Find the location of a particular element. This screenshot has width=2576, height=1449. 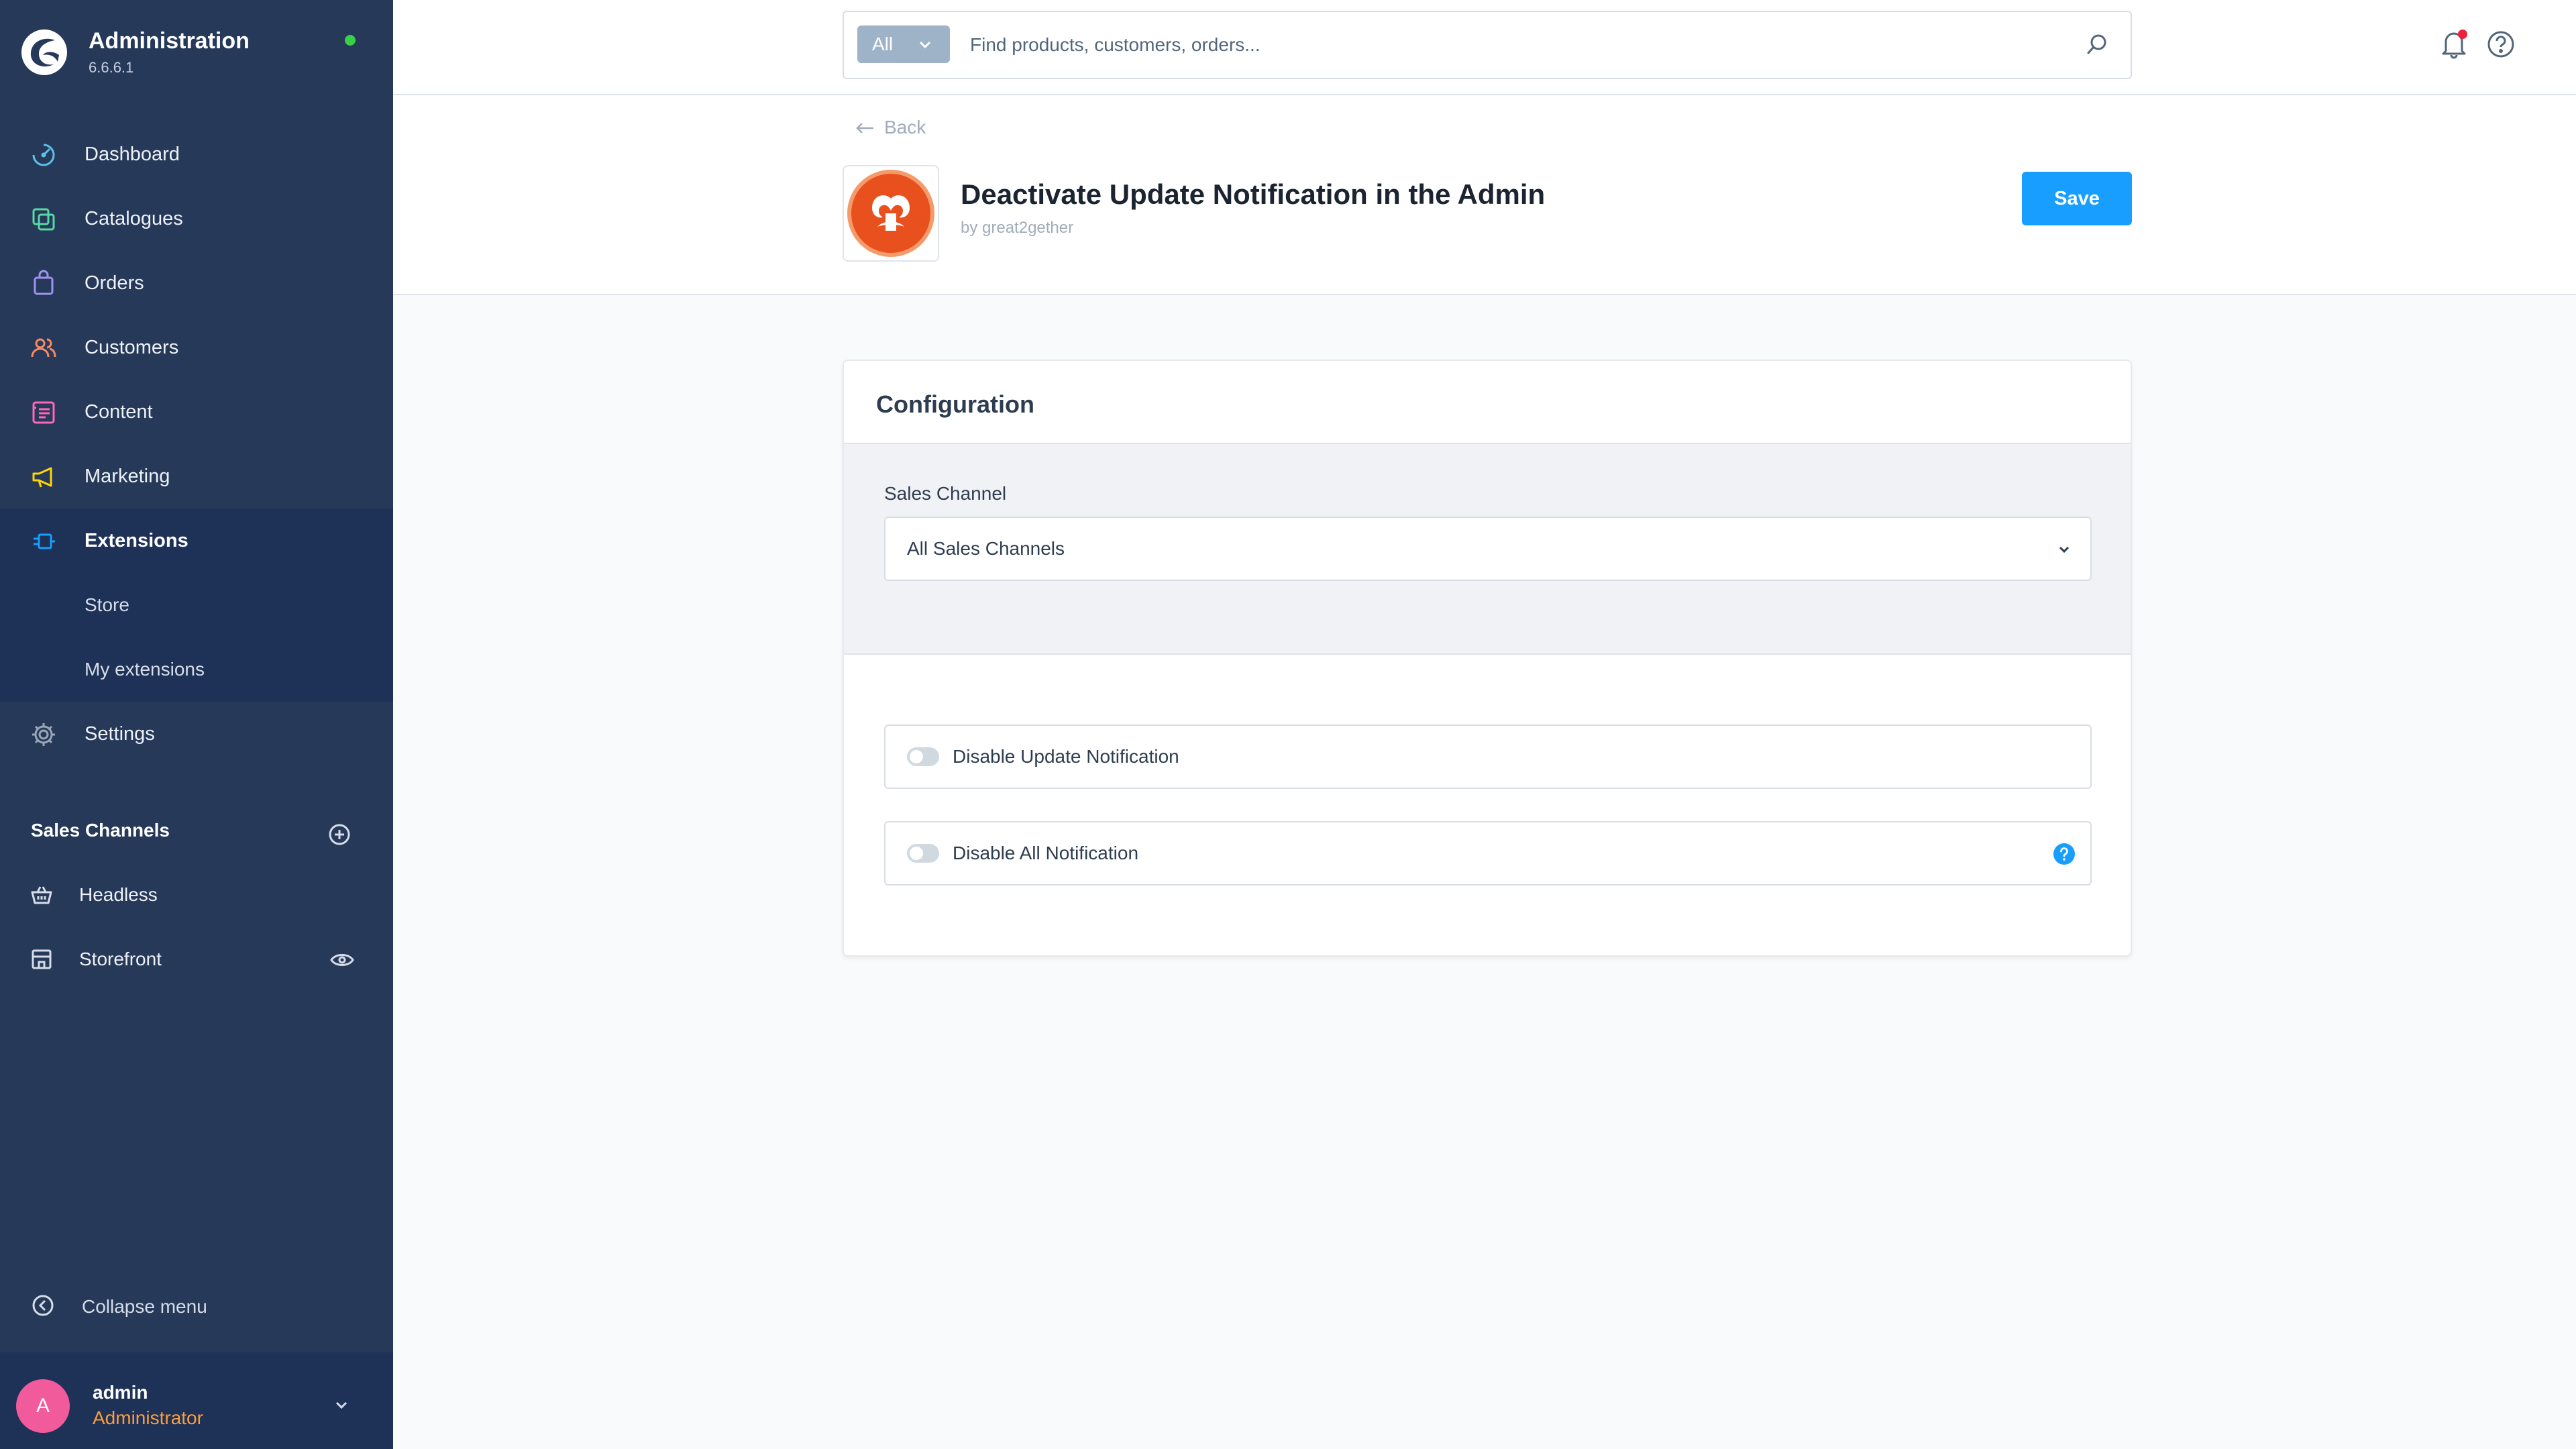

sales-channel-label: Sales Channel is located at coordinates (945, 493).